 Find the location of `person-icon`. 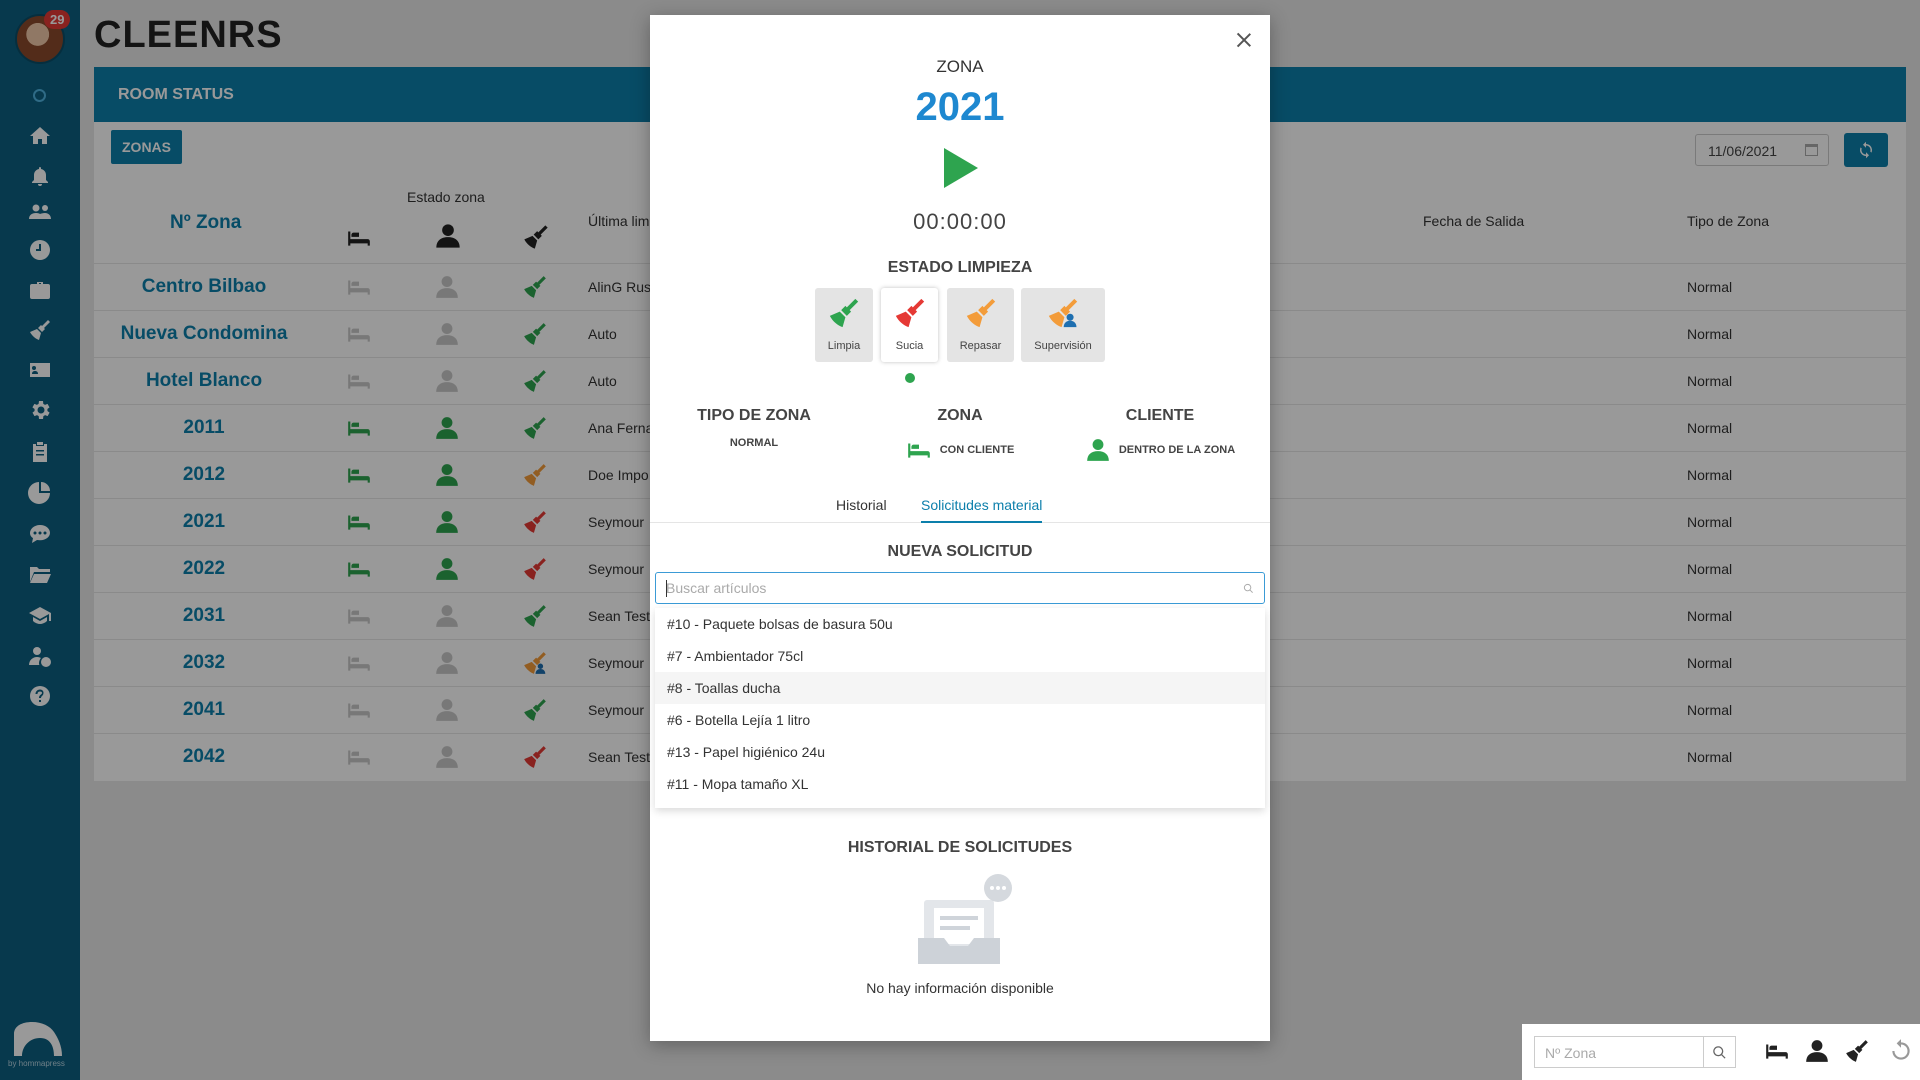

person-icon is located at coordinates (1098, 450).